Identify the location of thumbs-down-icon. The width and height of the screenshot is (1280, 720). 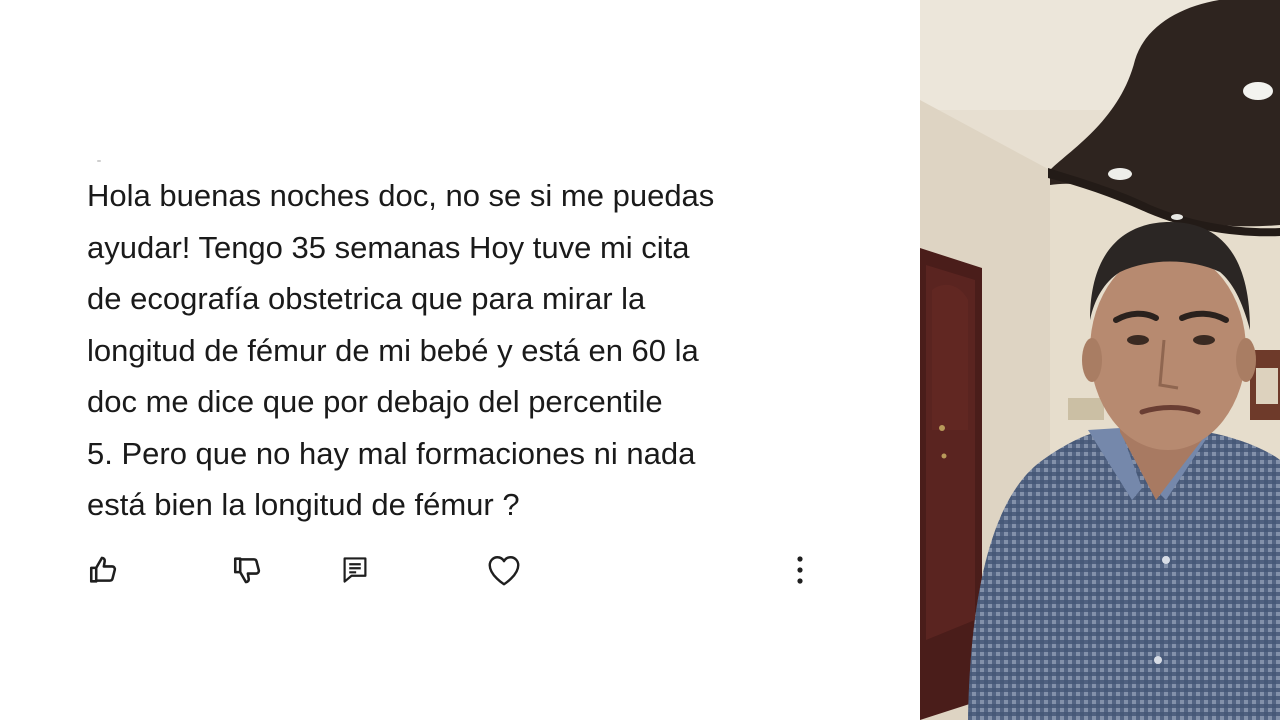
(247, 570).